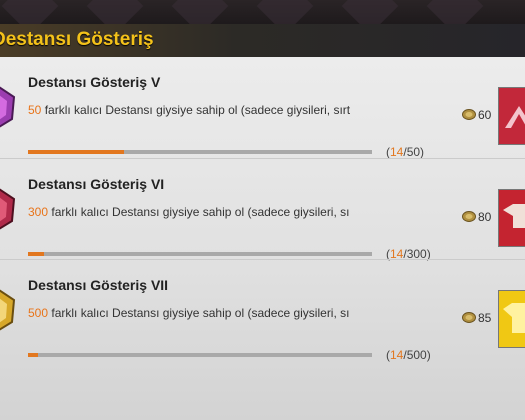  I want to click on progress-total: /50), so click(414, 152).